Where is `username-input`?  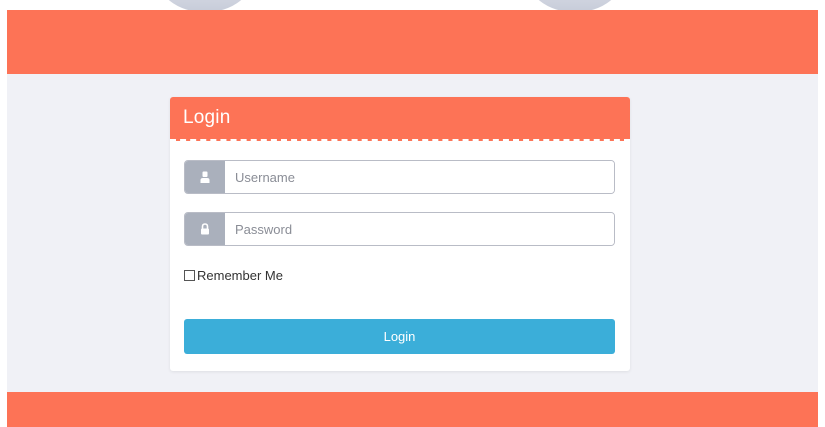 username-input is located at coordinates (419, 177).